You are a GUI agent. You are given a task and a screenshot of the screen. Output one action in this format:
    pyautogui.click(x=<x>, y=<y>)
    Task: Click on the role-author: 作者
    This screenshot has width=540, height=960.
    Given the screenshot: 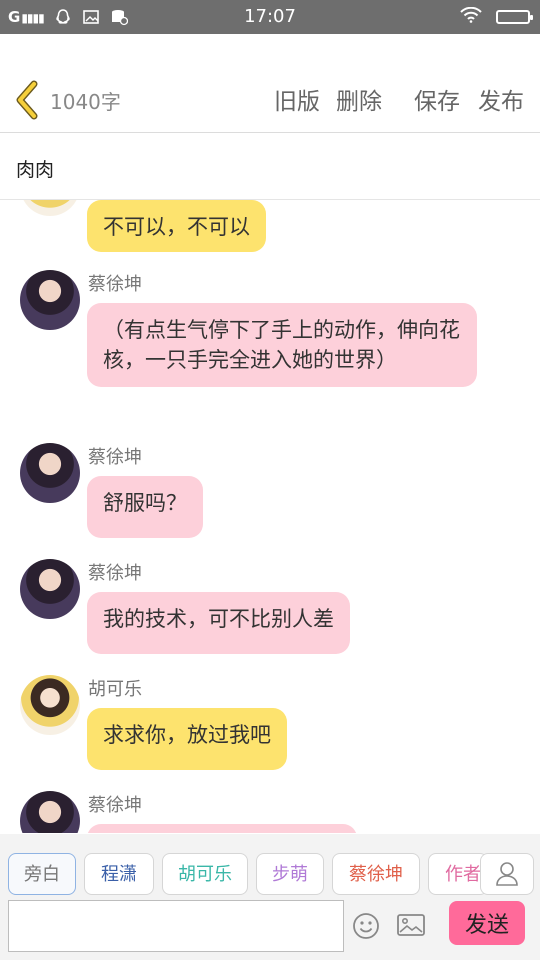 What is the action you would take?
    pyautogui.click(x=458, y=874)
    